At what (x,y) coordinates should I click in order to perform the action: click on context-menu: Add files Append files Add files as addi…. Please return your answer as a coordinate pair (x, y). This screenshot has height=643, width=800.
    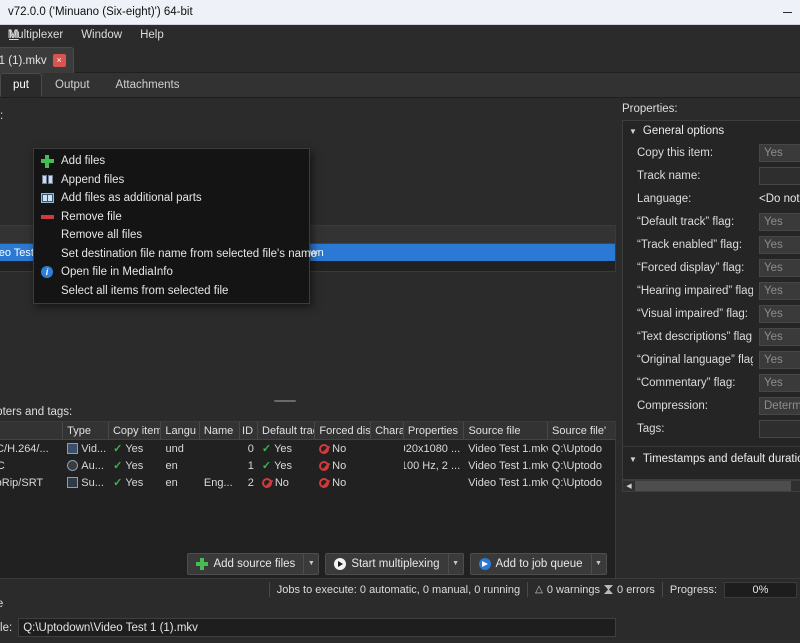
    Looking at the image, I should click on (175, 226).